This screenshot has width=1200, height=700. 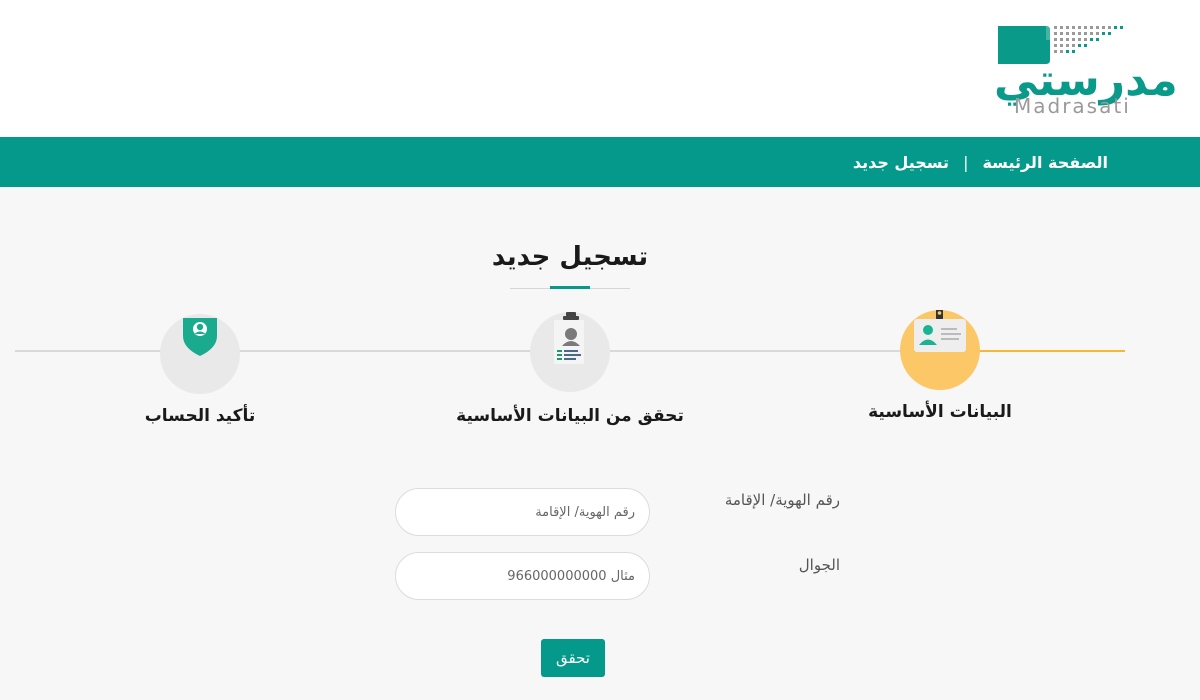 I want to click on step-3-label: تأكيد الحساب, so click(x=200, y=416).